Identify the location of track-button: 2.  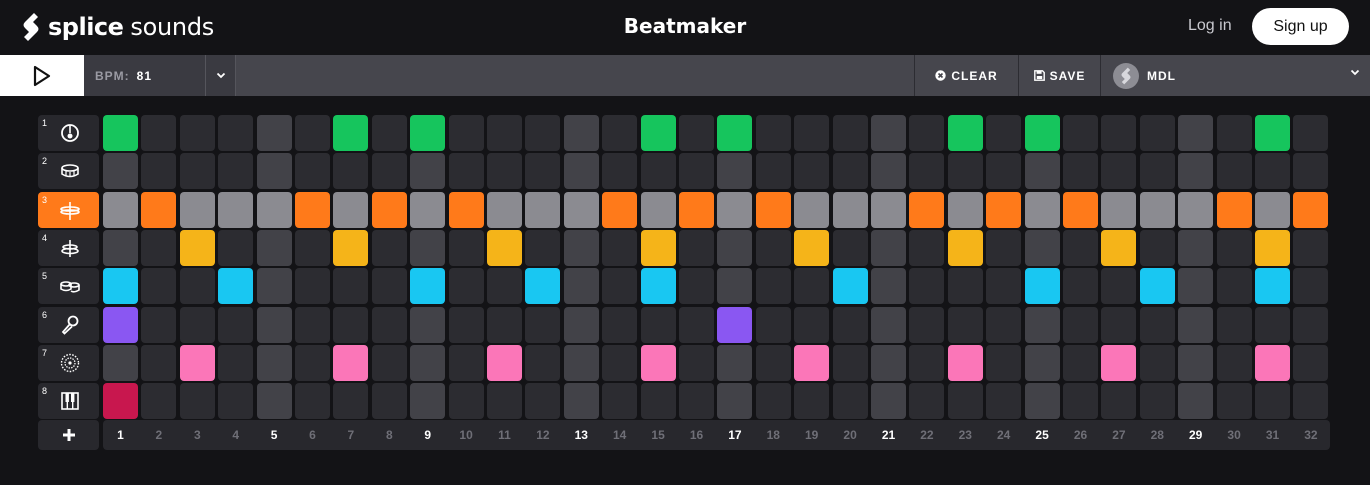
(68, 171).